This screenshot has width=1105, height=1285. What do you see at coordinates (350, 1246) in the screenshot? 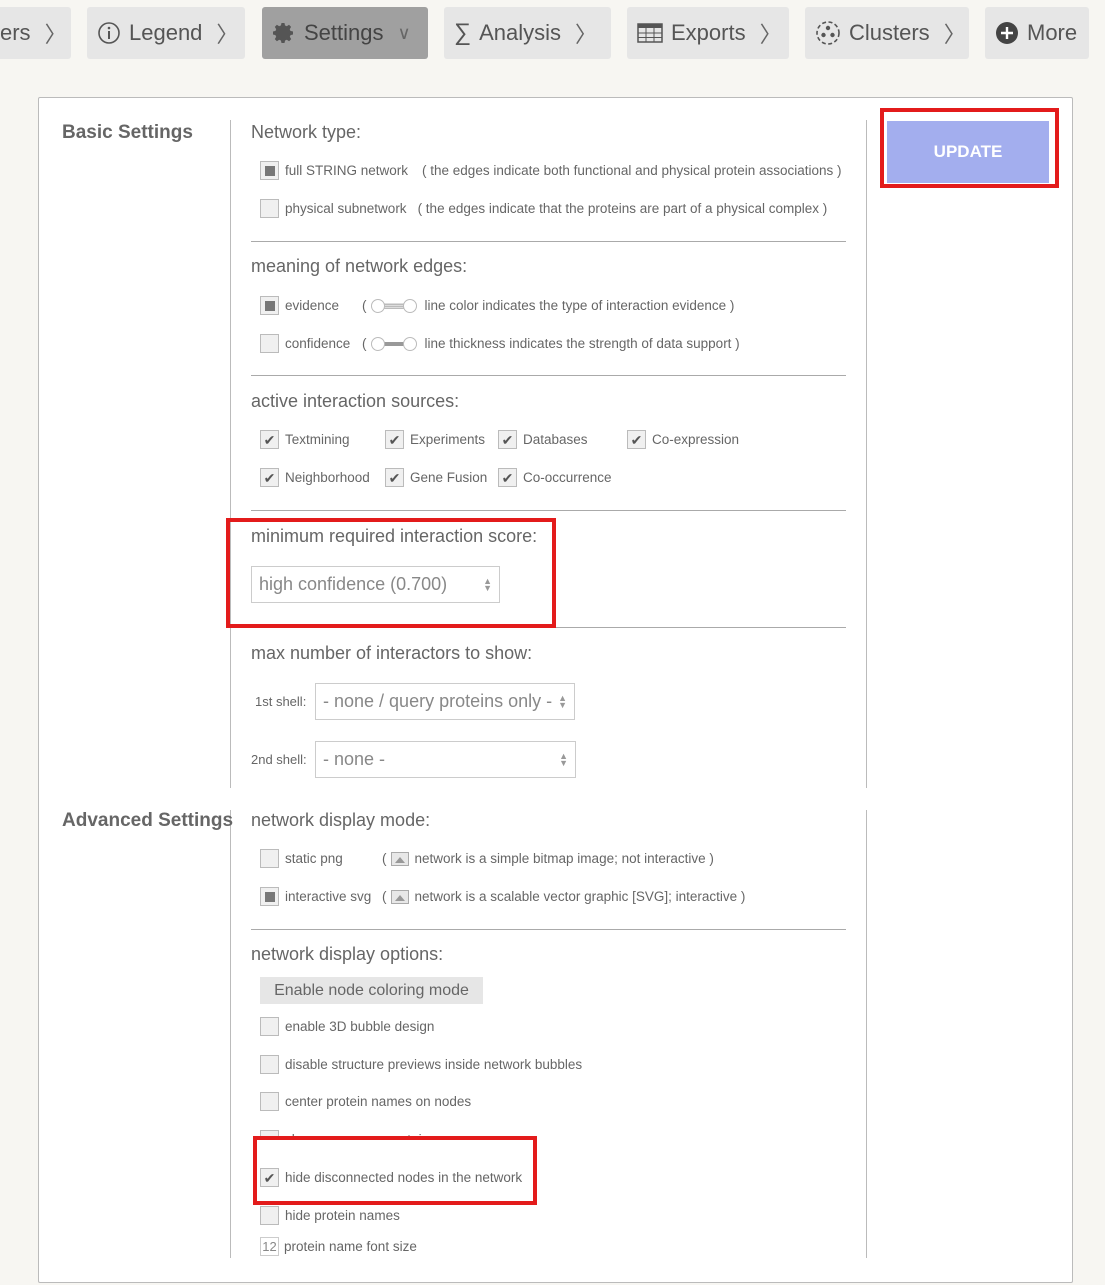
I see `font-size-label: protein name font size` at bounding box center [350, 1246].